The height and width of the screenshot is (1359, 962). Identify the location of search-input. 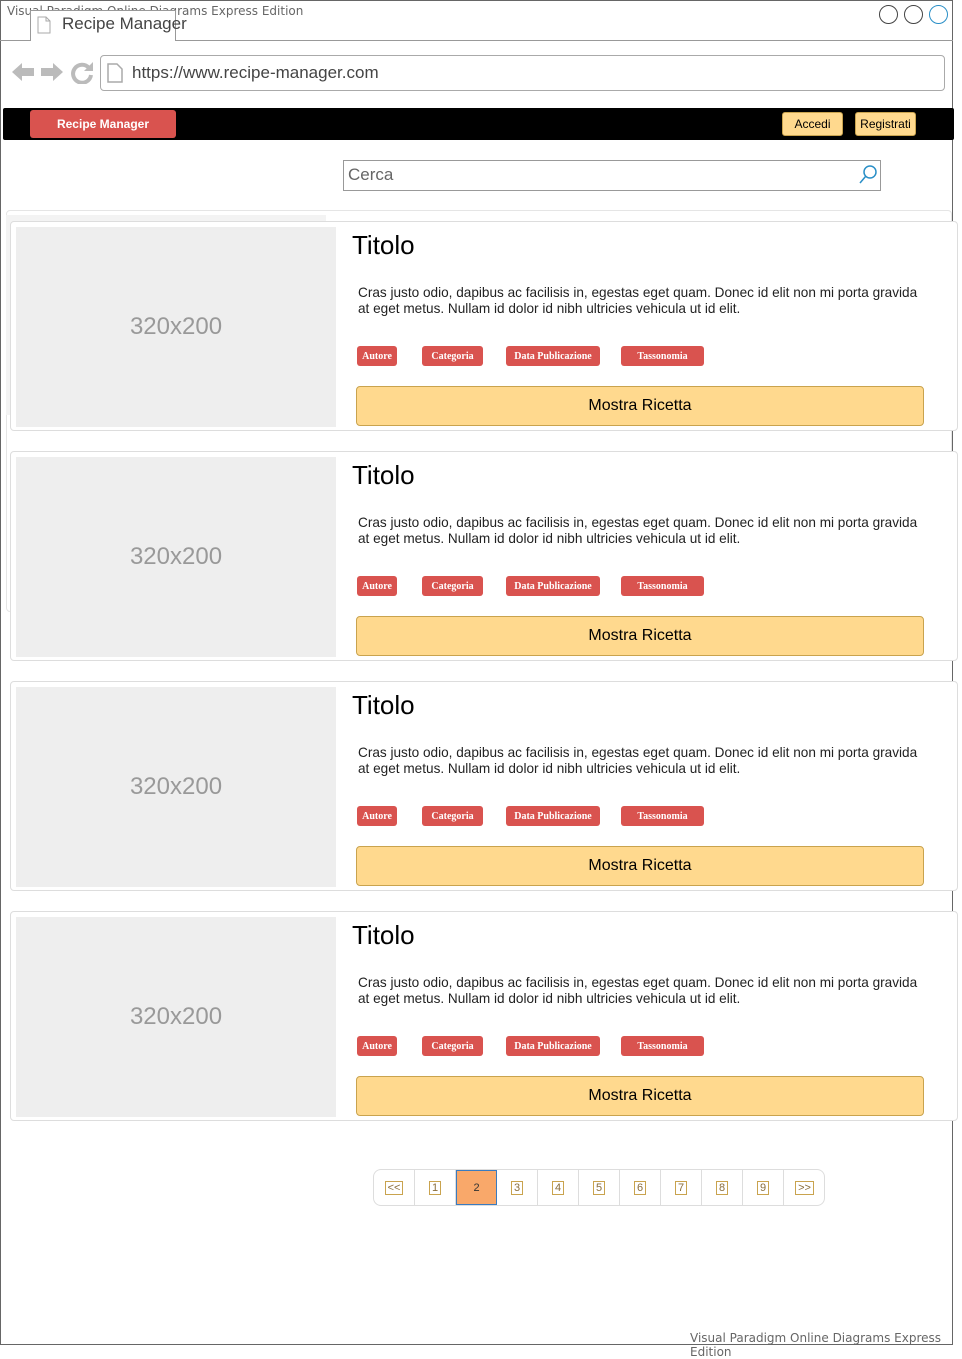
(612, 175).